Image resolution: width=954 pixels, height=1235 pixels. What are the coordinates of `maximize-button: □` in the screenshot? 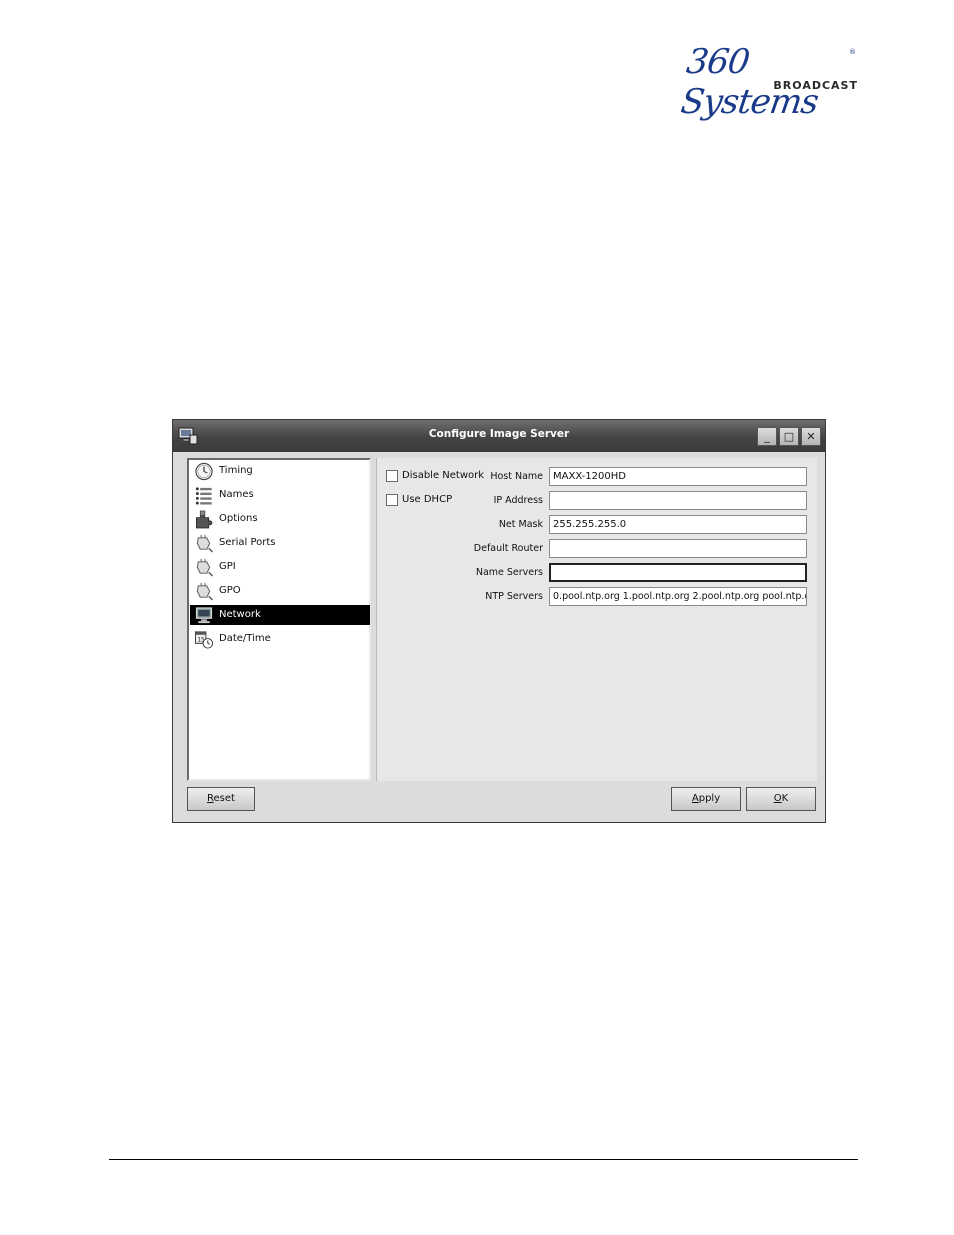 It's located at (789, 436).